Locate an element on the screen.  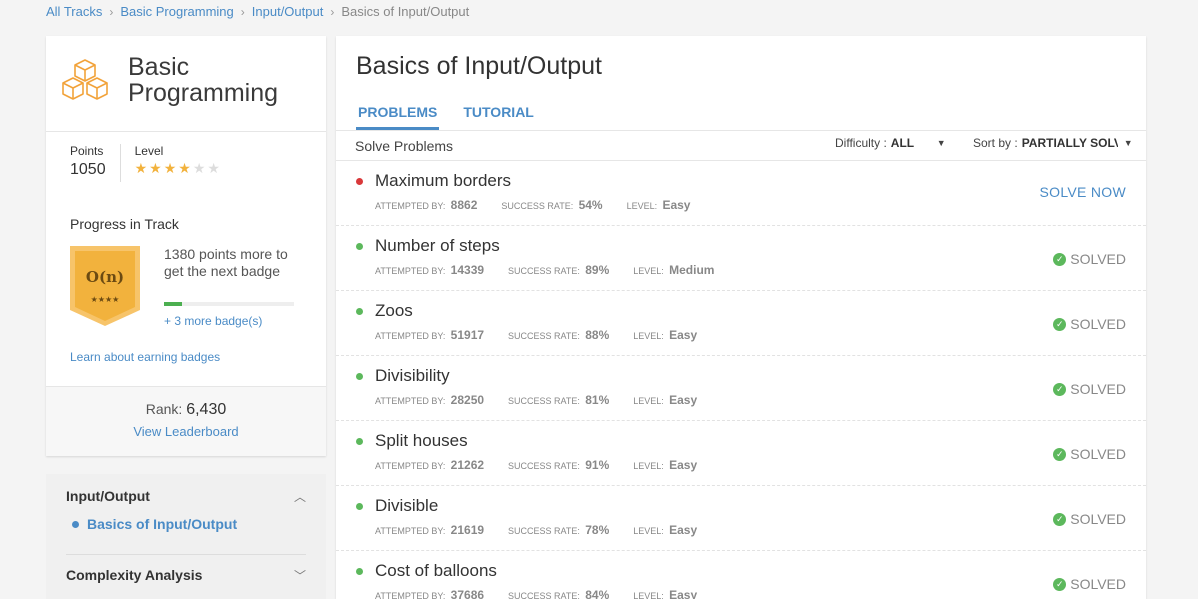
solve-now-button: SOLVE NOW is located at coordinates (1083, 192).